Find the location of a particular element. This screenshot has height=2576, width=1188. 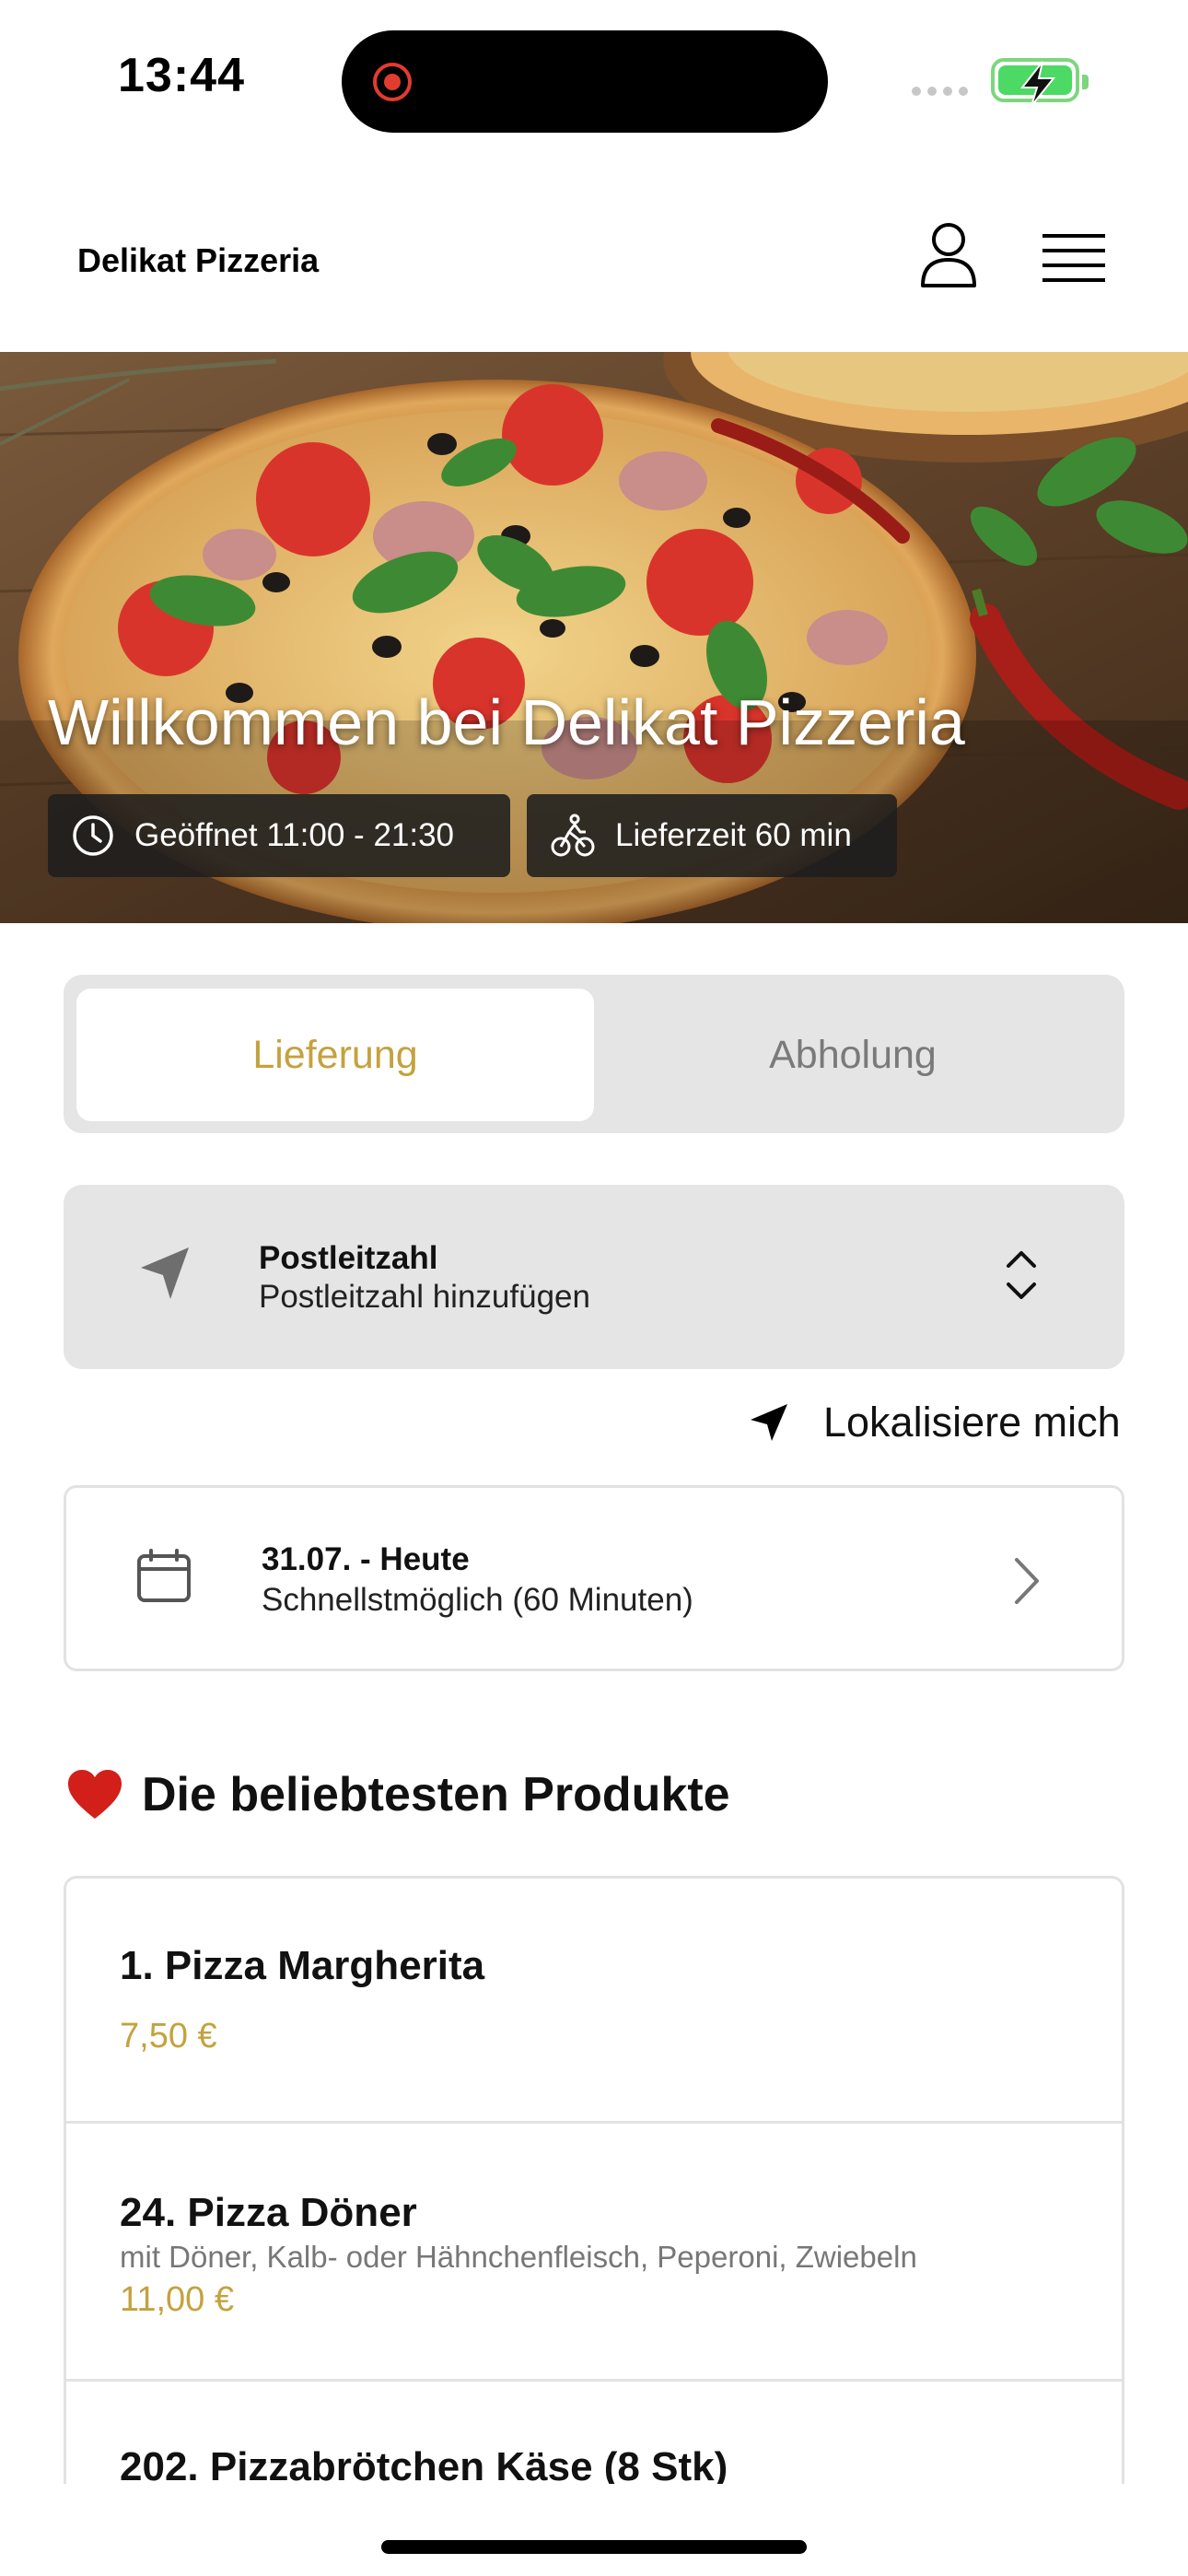

product-card: 1. Pizza Margherita 7,50 € is located at coordinates (594, 2001).